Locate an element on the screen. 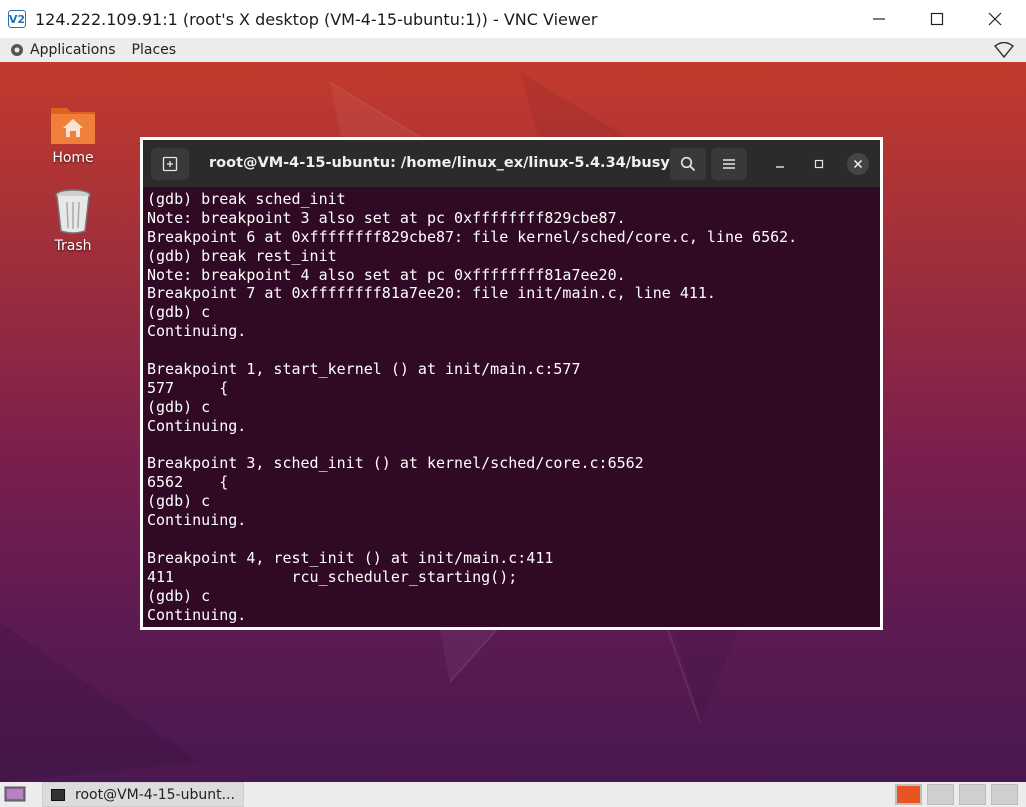 Image resolution: width=1026 pixels, height=807 pixels. maximize-button is located at coordinates (937, 19).